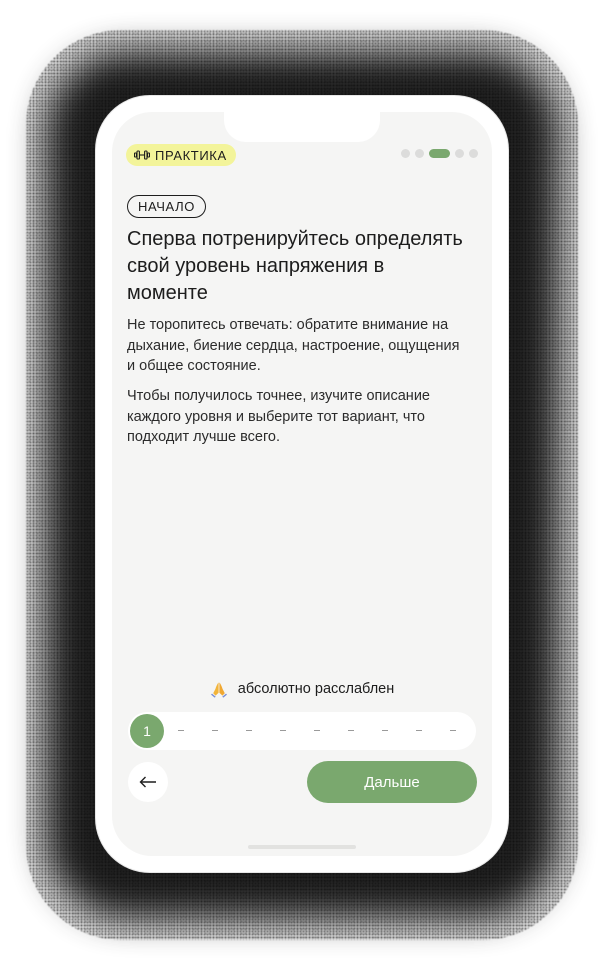 Image resolution: width=601 pixels, height=966 pixels. I want to click on arrow-left-icon, so click(147, 782).